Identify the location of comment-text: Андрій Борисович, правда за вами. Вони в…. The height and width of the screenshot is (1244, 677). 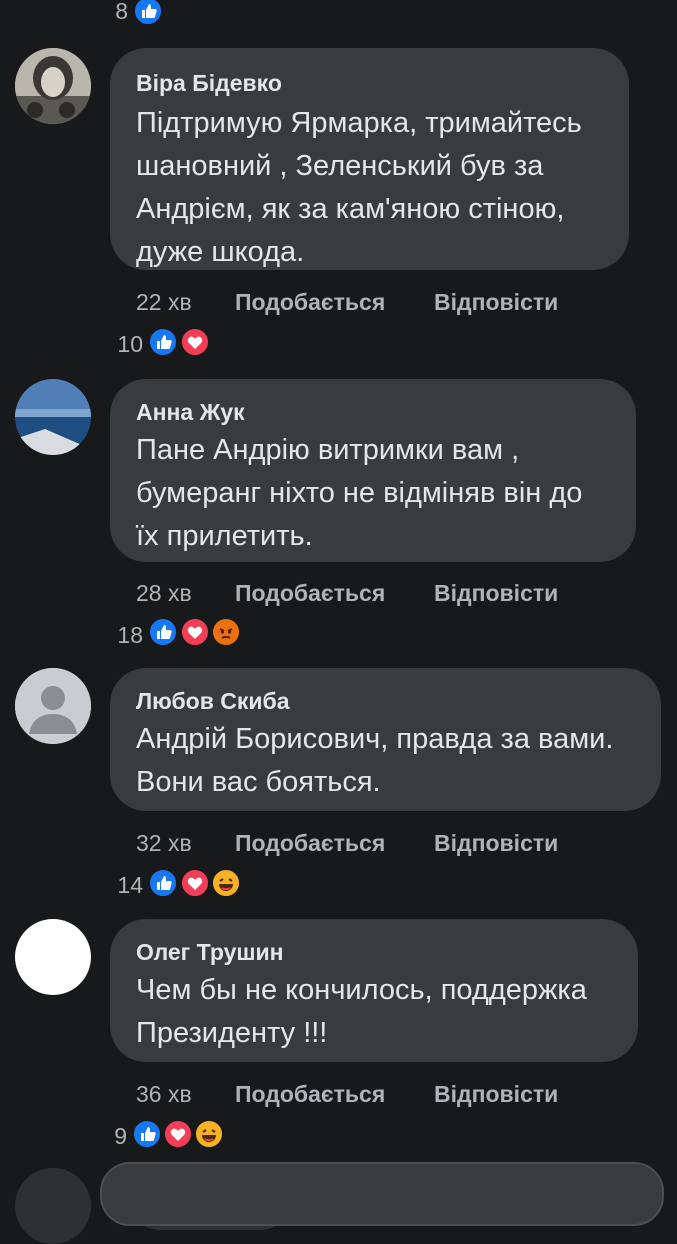
(375, 760).